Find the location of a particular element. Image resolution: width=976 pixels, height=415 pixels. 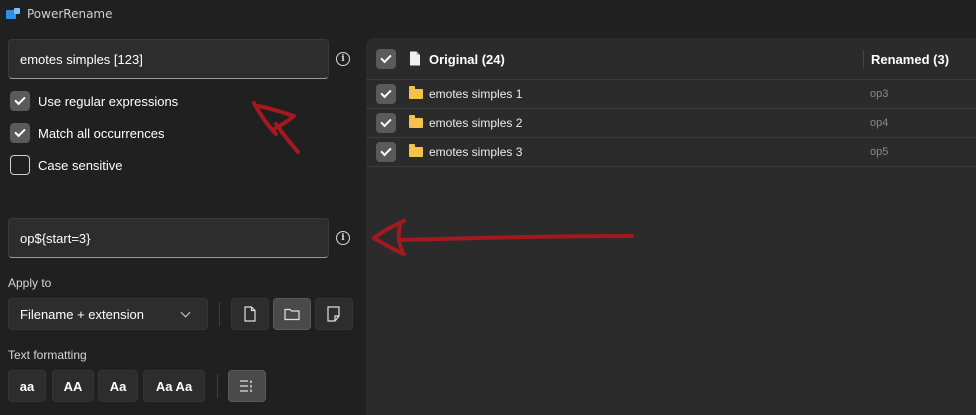

item-original-name: emotes simples 3 is located at coordinates (476, 152).